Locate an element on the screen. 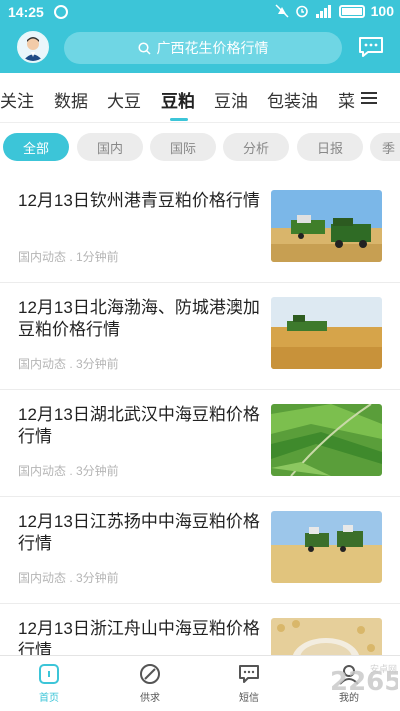 Image resolution: width=400 pixels, height=711 pixels. search-placeholder: 广西花生价格行情 is located at coordinates (212, 48).